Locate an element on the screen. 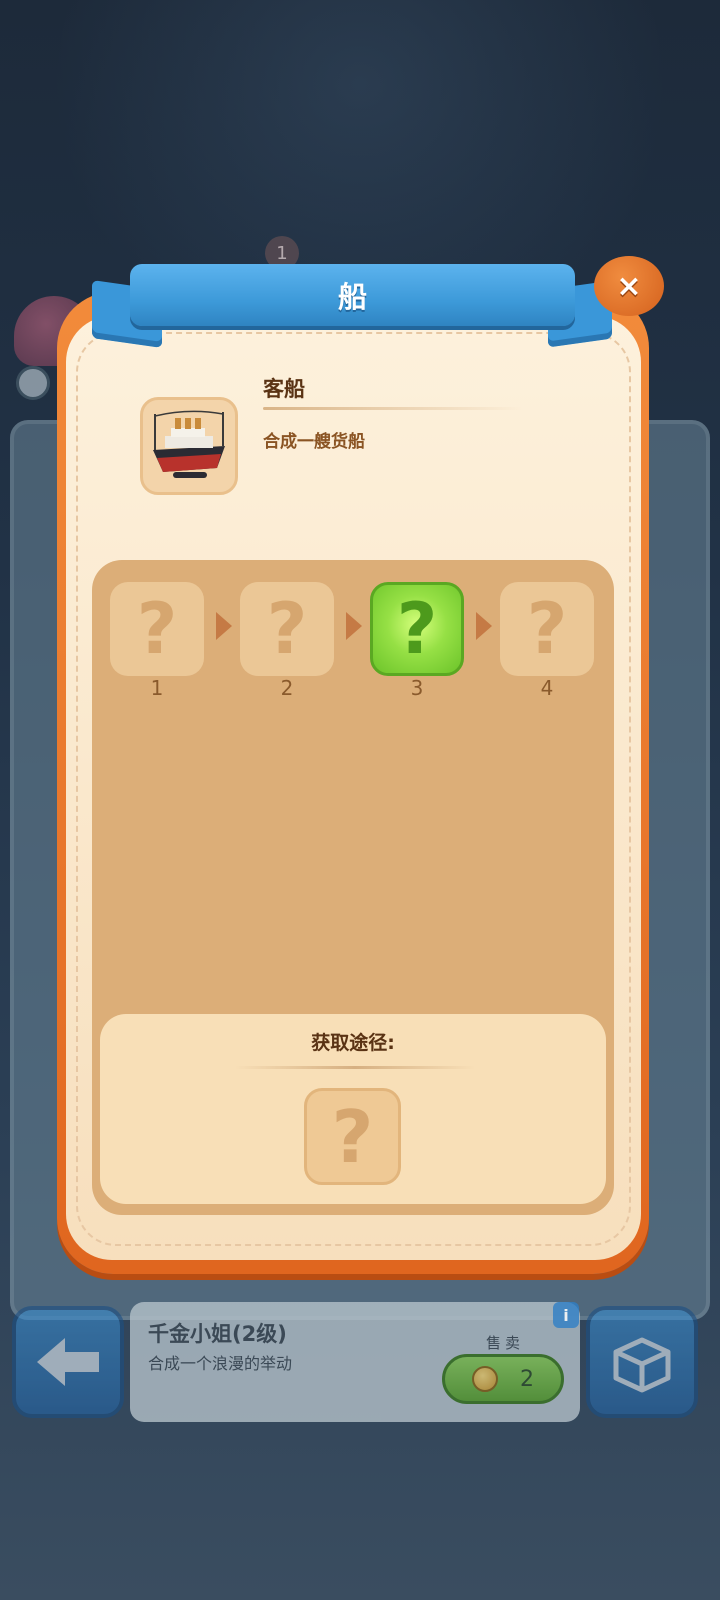 This screenshot has width=720, height=1600. evolution-step-label: 4 is located at coordinates (547, 688).